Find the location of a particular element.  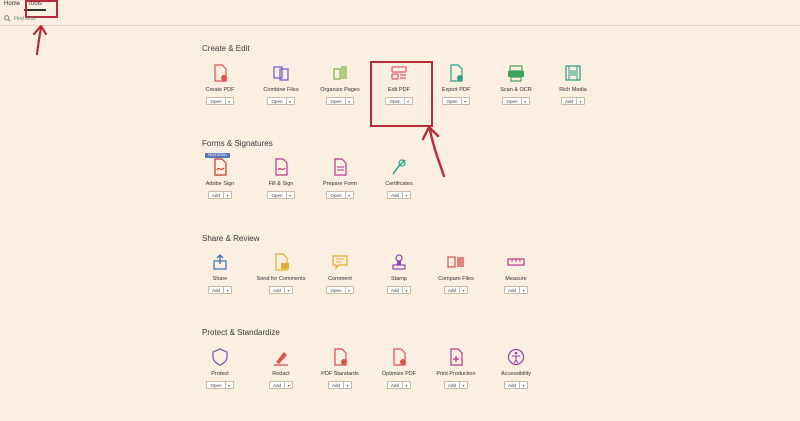

tool-measure: Measure Add ▾ is located at coordinates (516, 279).